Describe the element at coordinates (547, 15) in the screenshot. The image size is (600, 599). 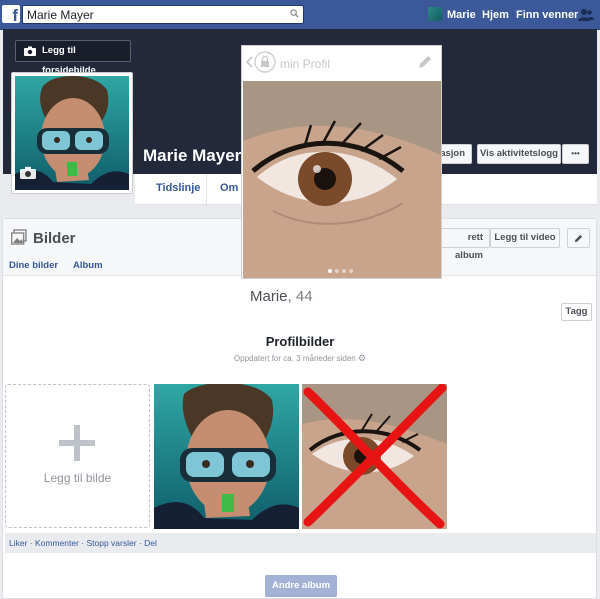
I see `nav-find-friends-link: Finn venner` at that location.